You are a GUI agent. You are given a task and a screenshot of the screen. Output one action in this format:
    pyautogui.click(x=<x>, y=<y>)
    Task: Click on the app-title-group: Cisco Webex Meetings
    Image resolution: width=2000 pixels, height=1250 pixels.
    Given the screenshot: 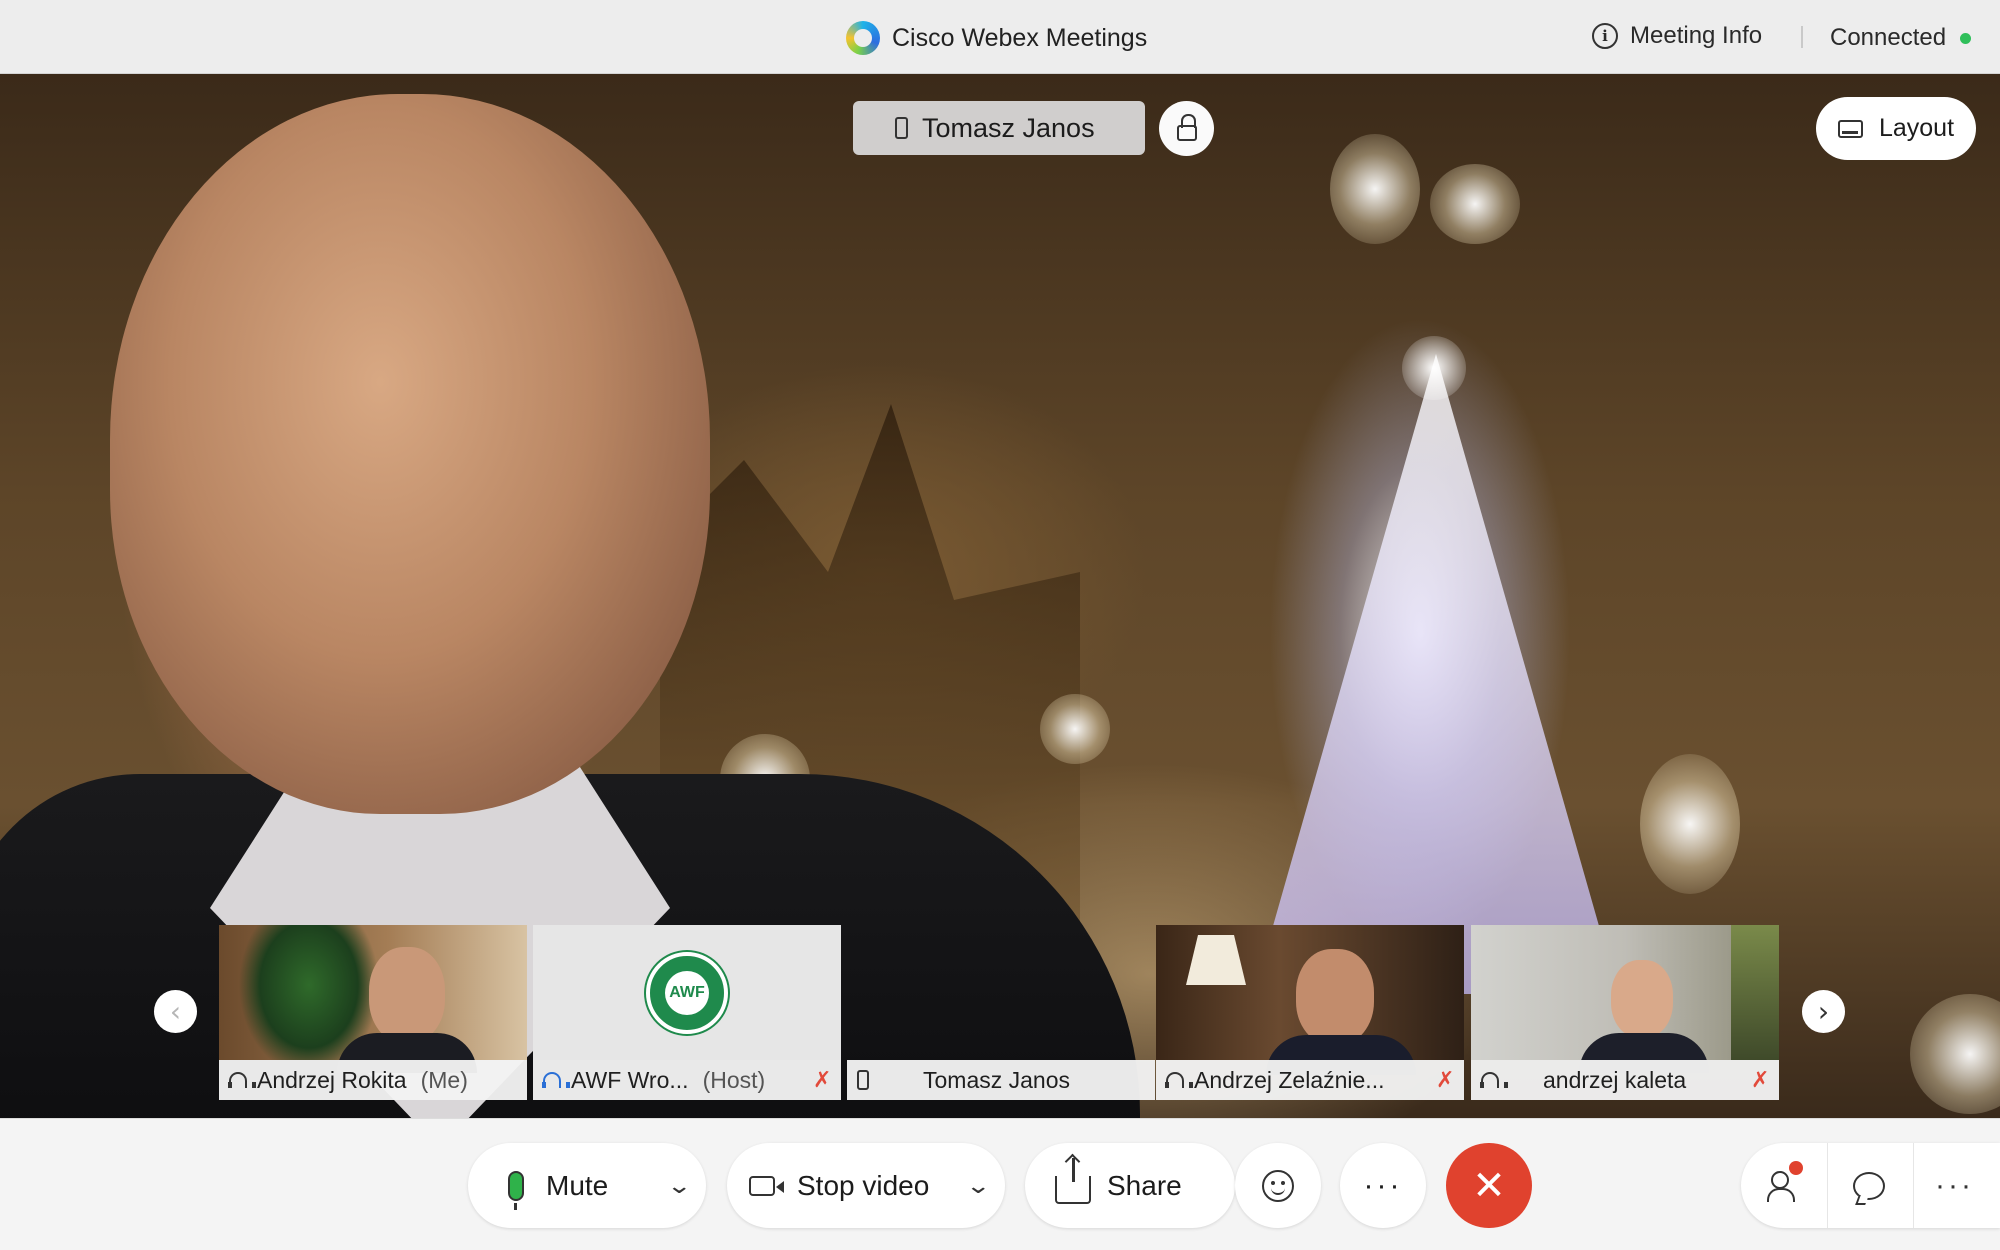 What is the action you would take?
    pyautogui.click(x=996, y=38)
    